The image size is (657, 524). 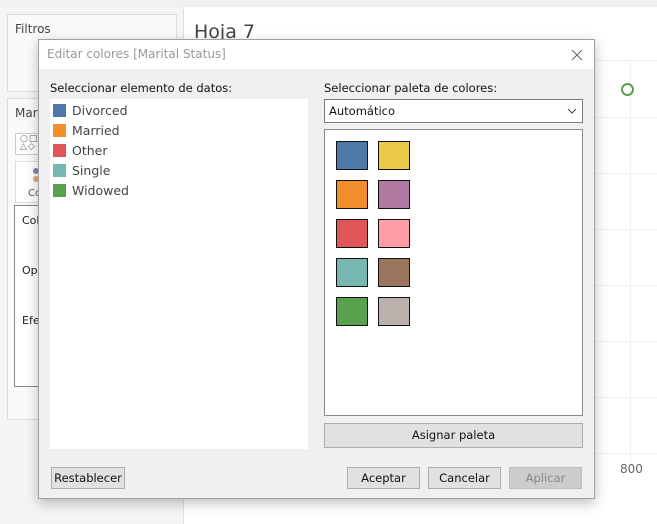 I want to click on palette-label: Seleccionar paleta de colores:, so click(x=411, y=88).